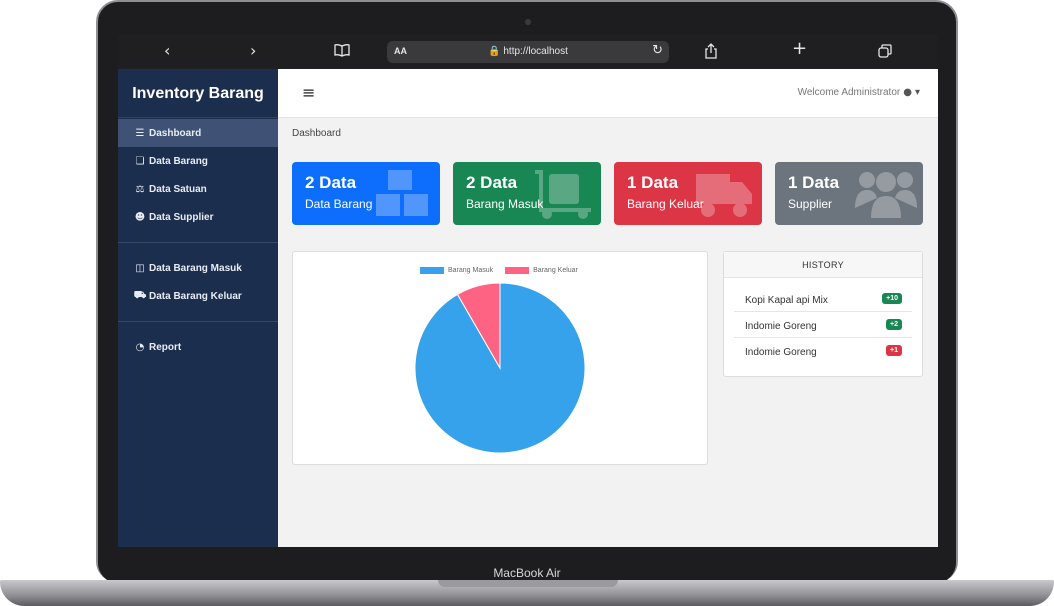 Image resolution: width=1054 pixels, height=606 pixels. Describe the element at coordinates (339, 204) in the screenshot. I see `card-label: Data Barang` at that location.